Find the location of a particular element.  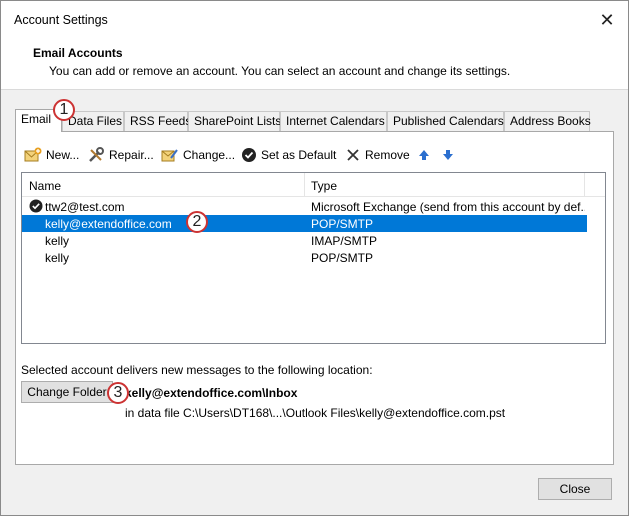

tab-address-books: Address Books is located at coordinates (547, 121).